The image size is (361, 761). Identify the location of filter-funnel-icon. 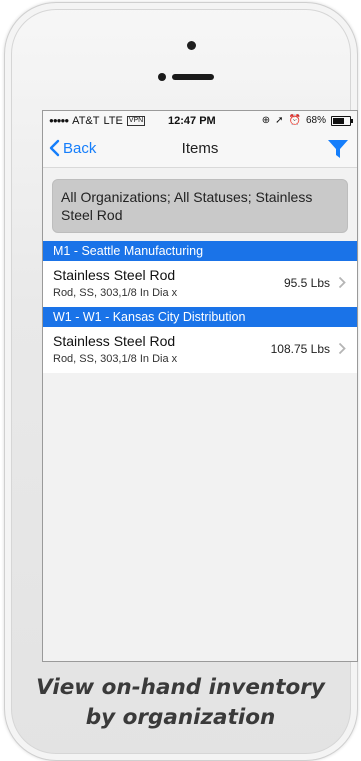
(338, 149).